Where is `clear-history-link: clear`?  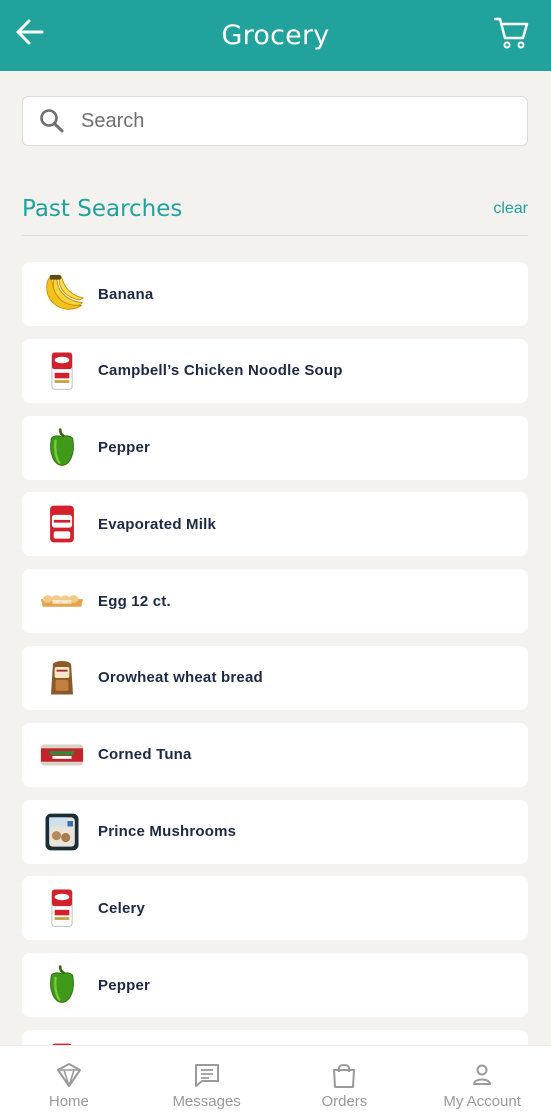 clear-history-link: clear is located at coordinates (510, 209).